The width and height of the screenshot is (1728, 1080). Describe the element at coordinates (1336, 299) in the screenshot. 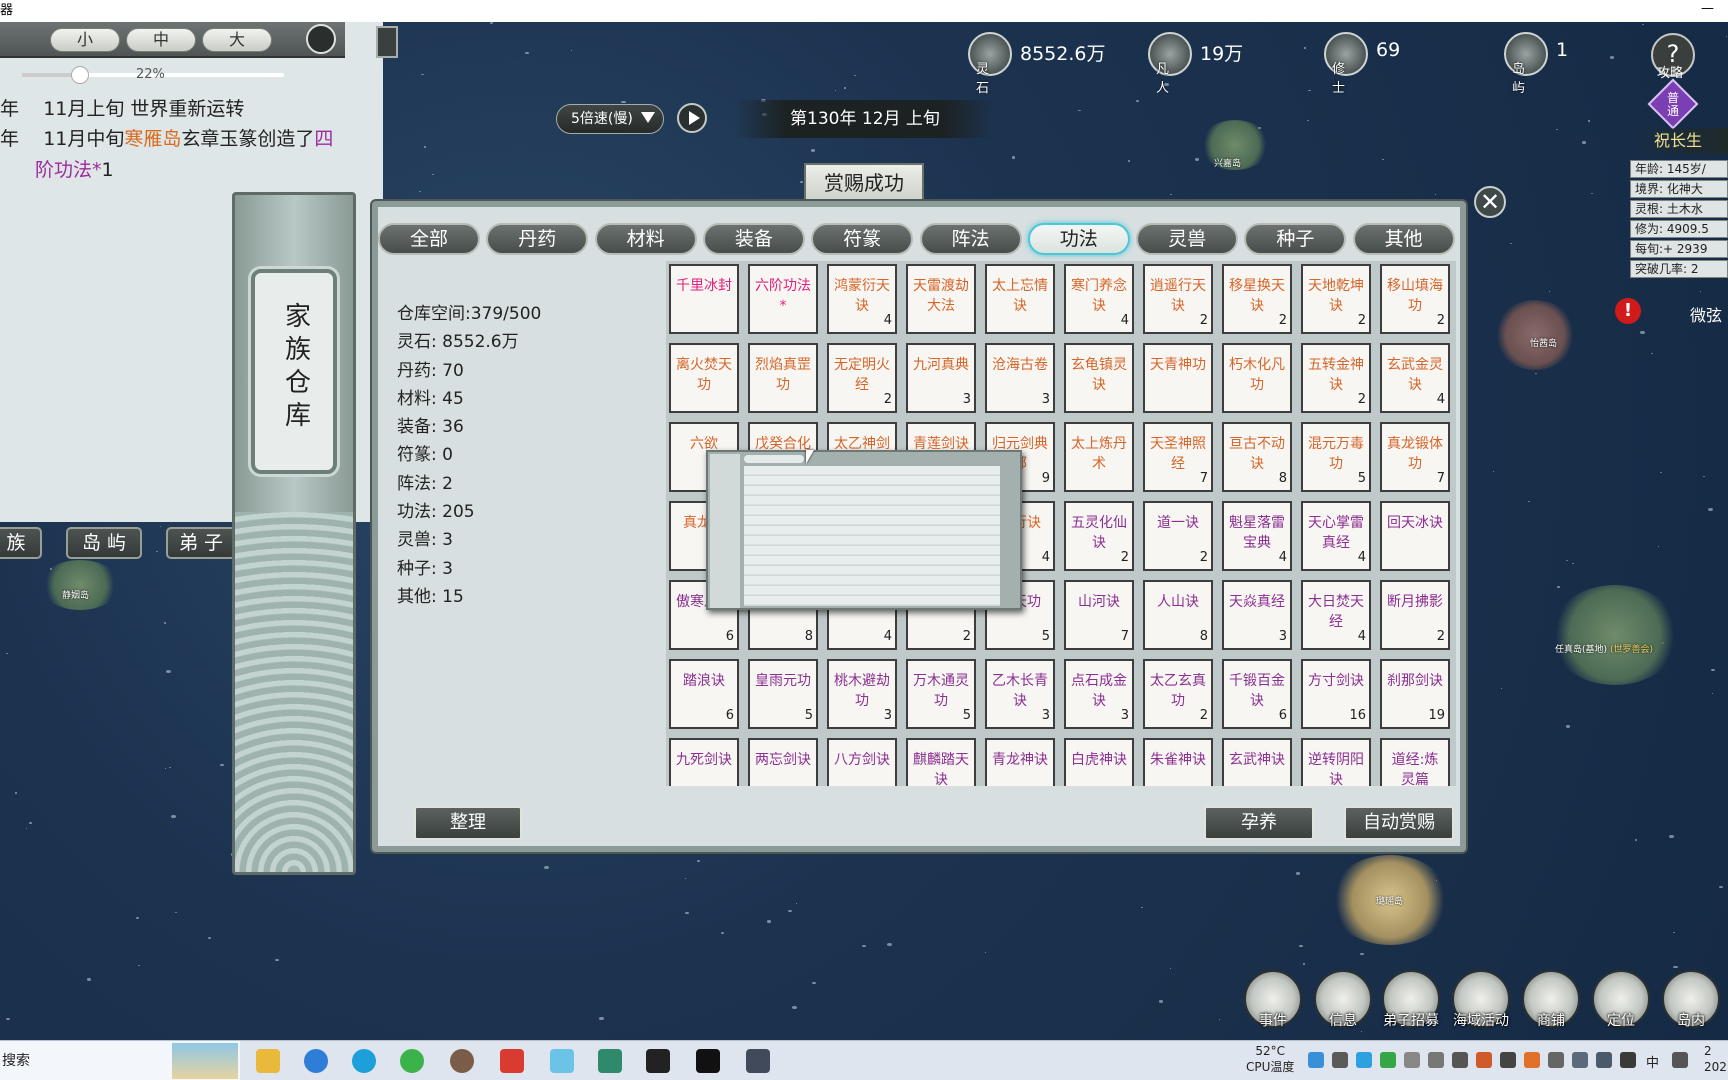

I see `item-slot: 天地乾坤诀 2` at that location.